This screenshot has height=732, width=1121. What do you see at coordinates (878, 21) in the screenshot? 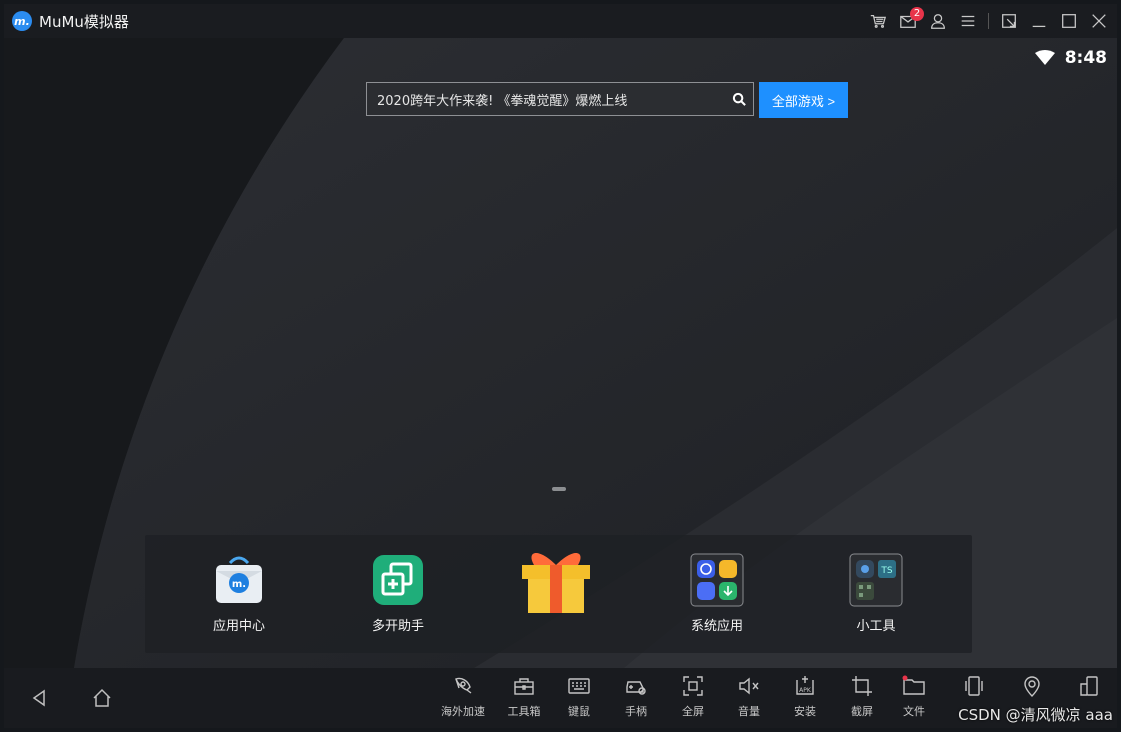
I see `shop-icon` at bounding box center [878, 21].